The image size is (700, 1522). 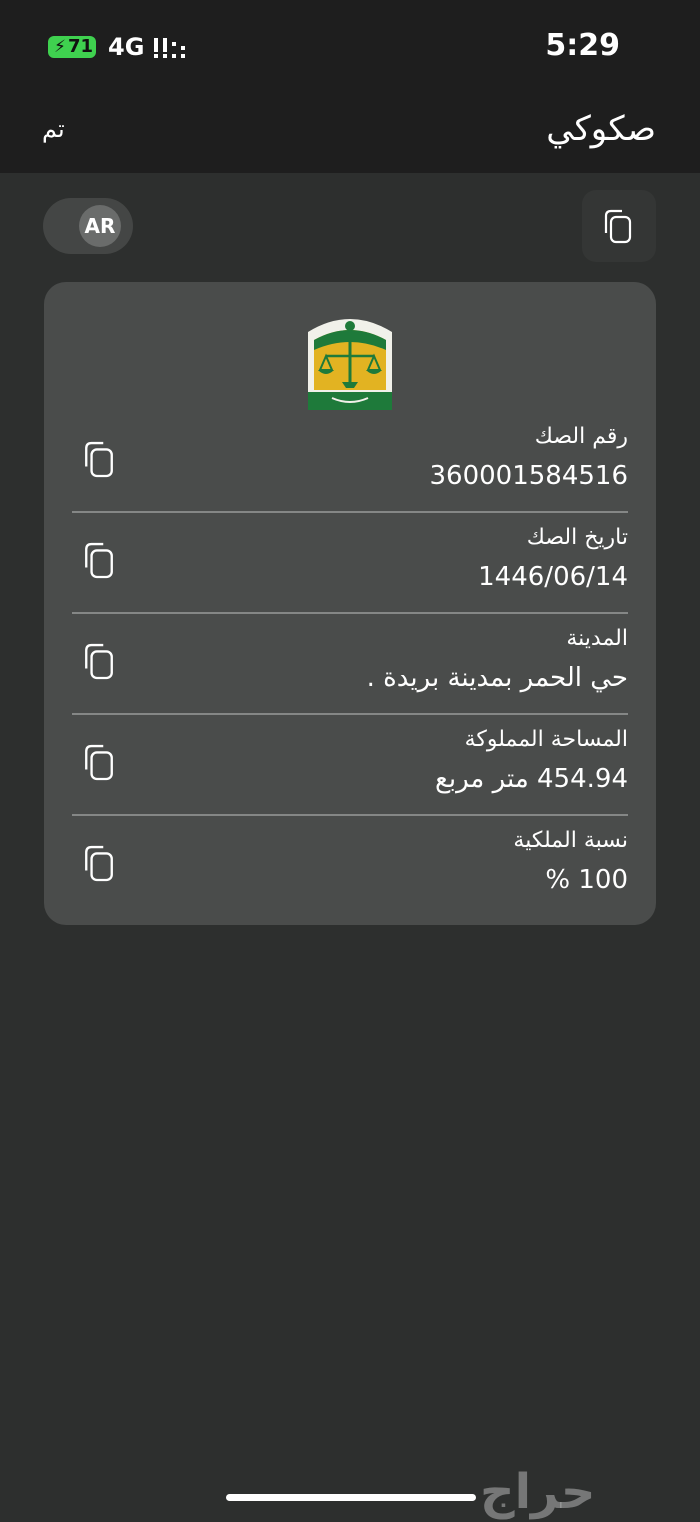 What do you see at coordinates (169, 48) in the screenshot?
I see `signal-icon` at bounding box center [169, 48].